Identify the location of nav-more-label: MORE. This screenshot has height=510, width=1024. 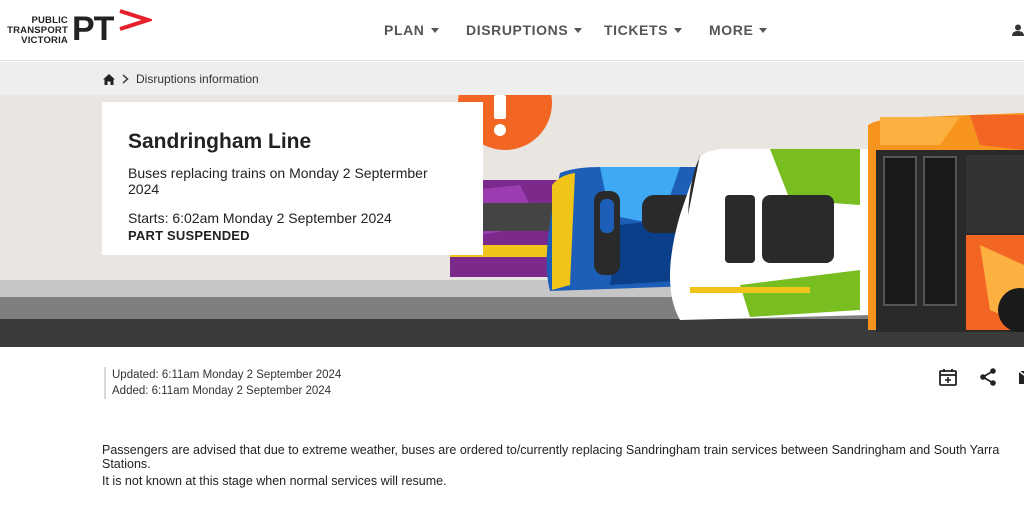
(731, 30).